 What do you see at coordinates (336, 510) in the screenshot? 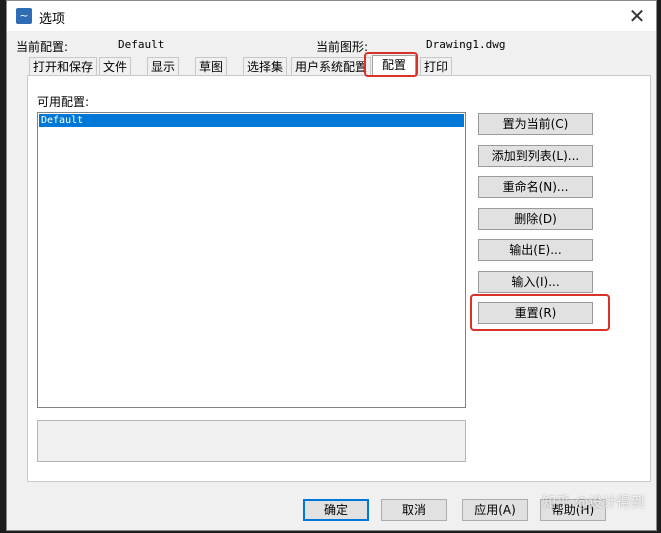
I see `ok-button: 确定` at bounding box center [336, 510].